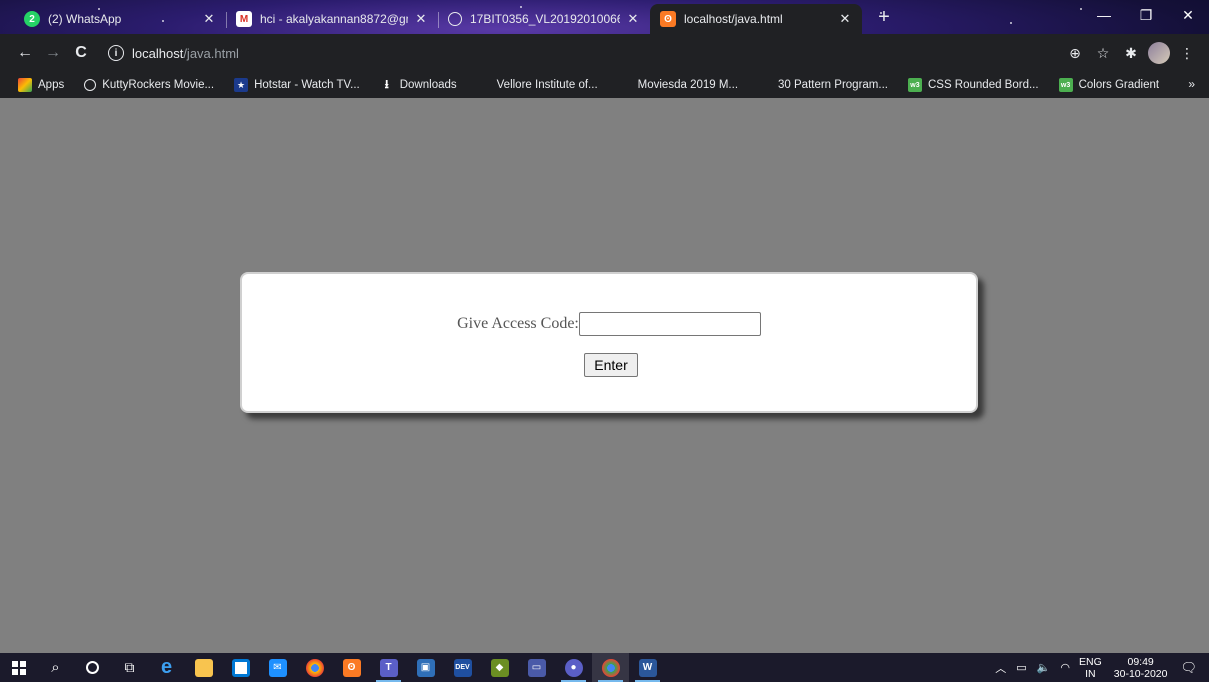 The image size is (1209, 682). I want to click on moviesda-icon, so click(625, 85).